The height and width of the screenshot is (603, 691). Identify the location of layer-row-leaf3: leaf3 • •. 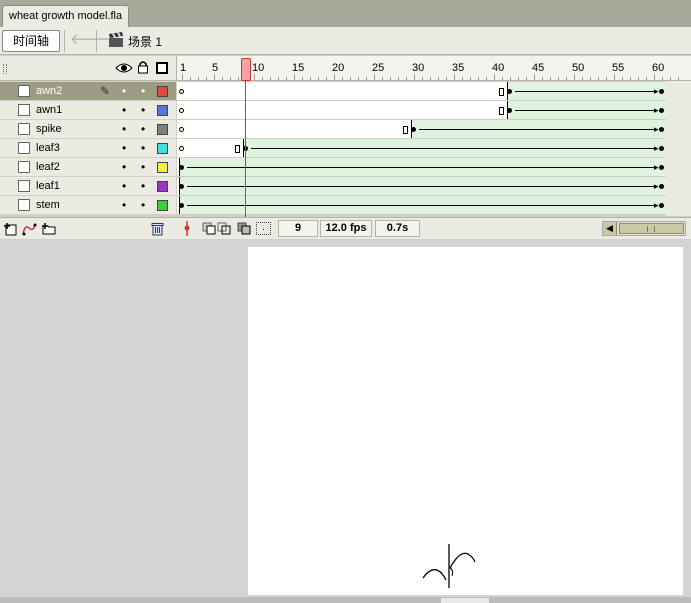
(88, 148).